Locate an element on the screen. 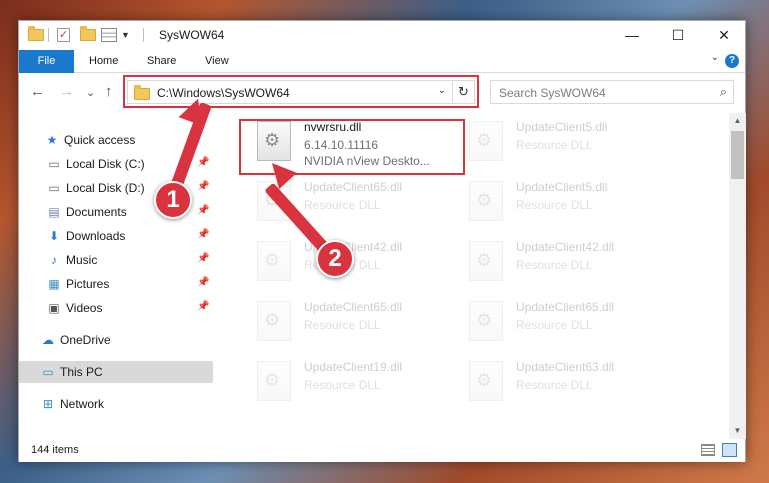 The width and height of the screenshot is (769, 483). sidebar-item-label: Music is located at coordinates (82, 260).